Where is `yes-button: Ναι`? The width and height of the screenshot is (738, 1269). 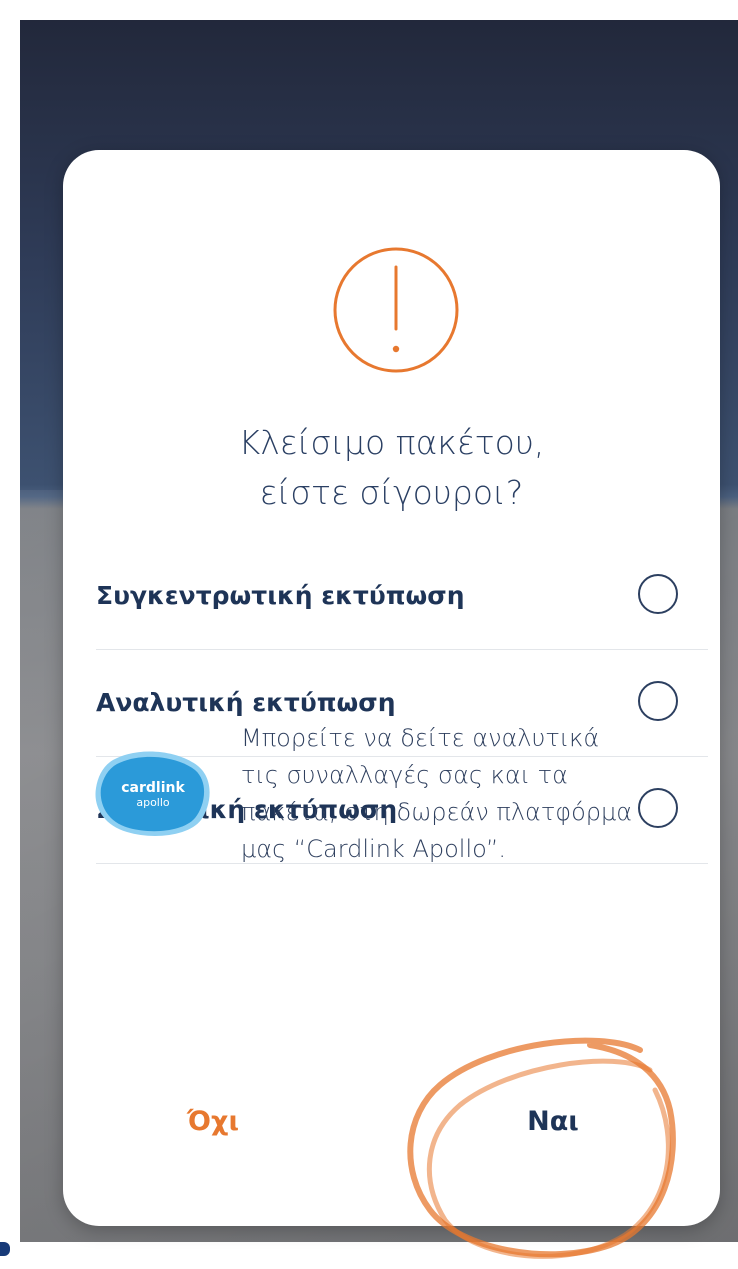
yes-button: Ναι is located at coordinates (553, 1122).